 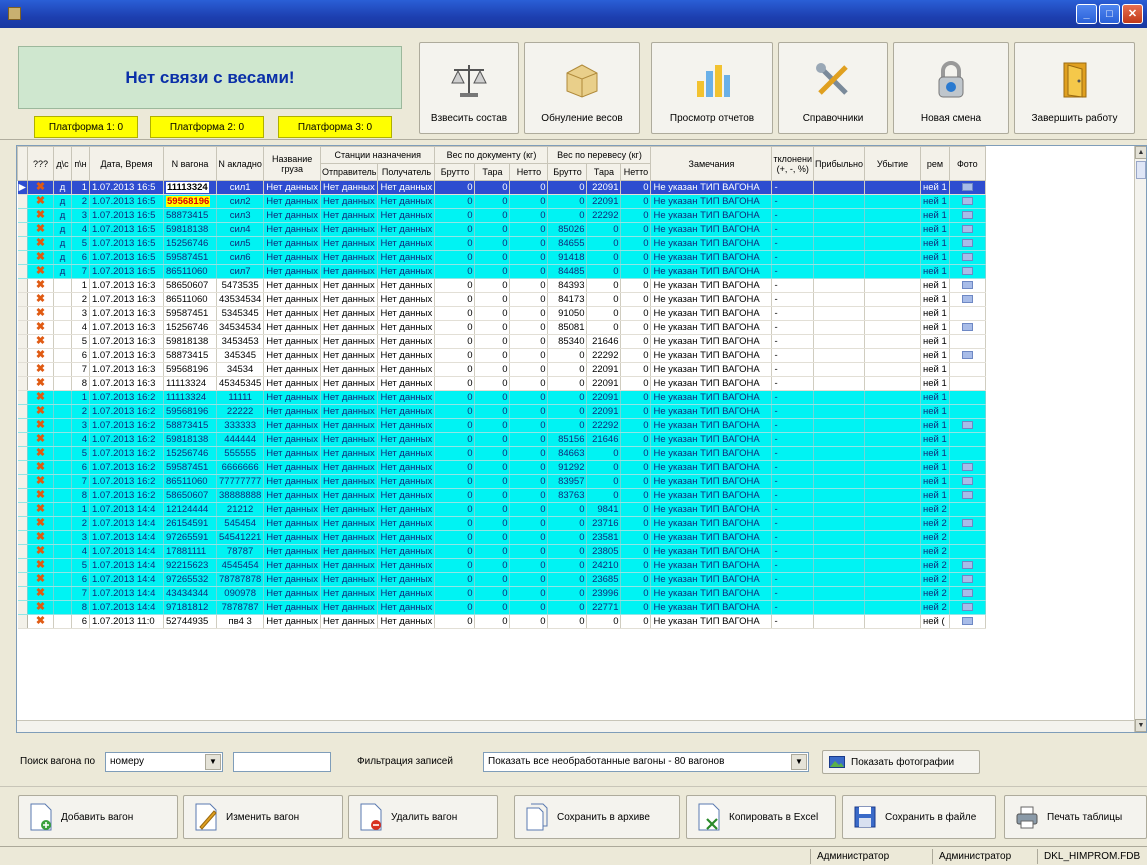 I want to click on col-loss-header: Убытие, so click(x=893, y=163).